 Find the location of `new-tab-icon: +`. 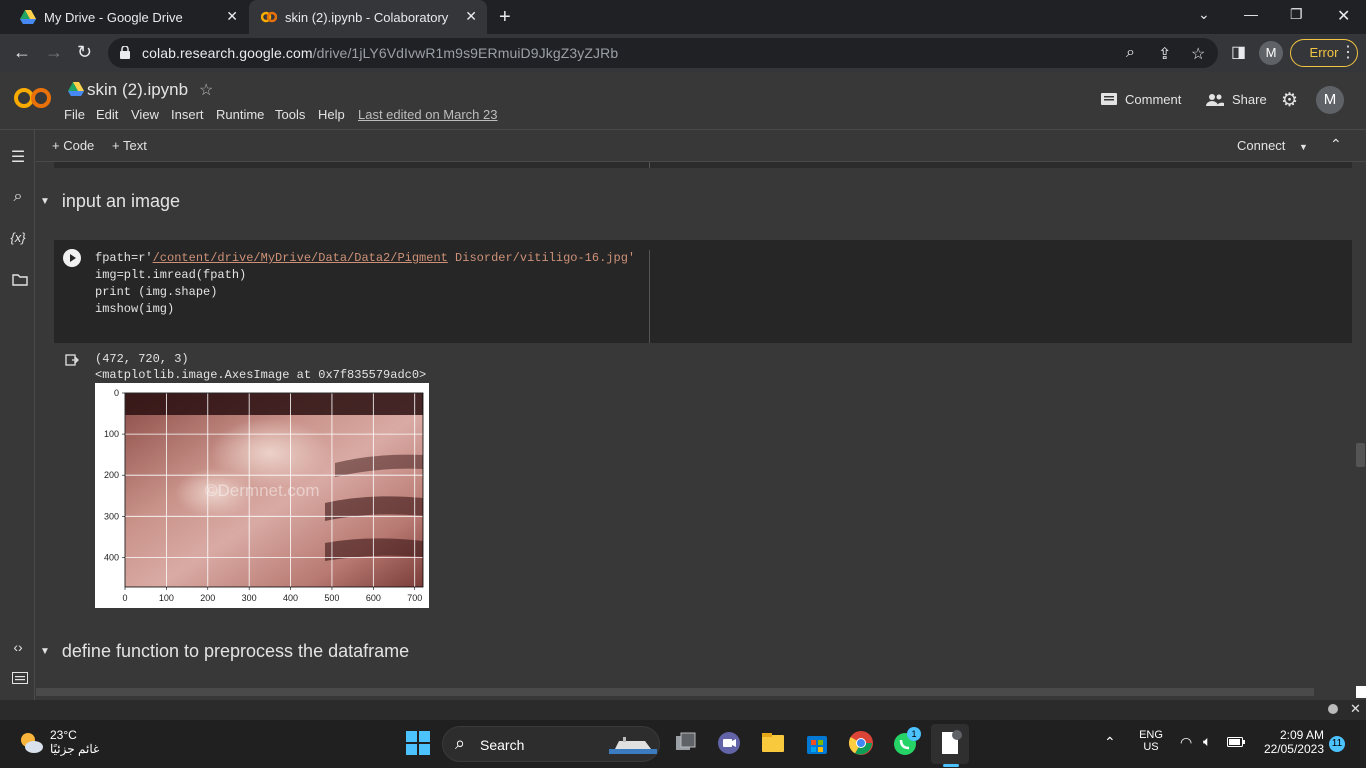

new-tab-icon: + is located at coordinates (505, 17).